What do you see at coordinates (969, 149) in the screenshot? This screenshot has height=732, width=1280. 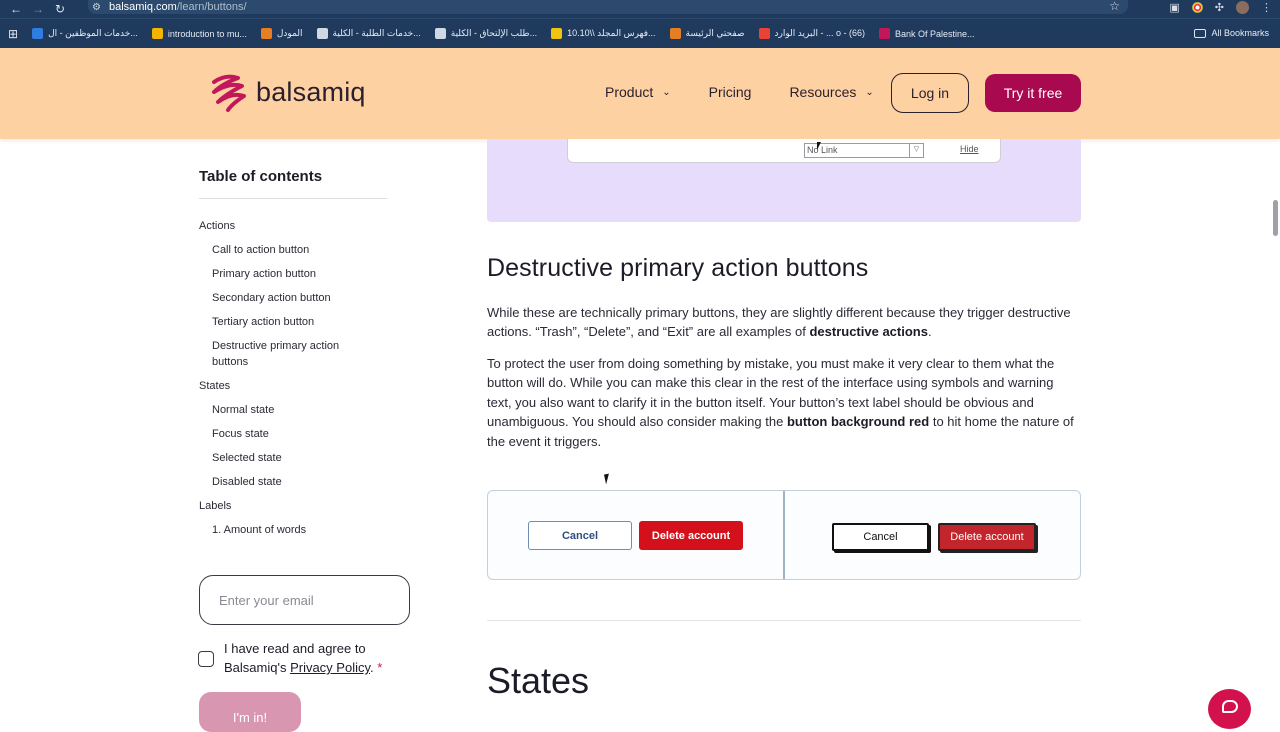 I see `hide-link: Hide` at bounding box center [969, 149].